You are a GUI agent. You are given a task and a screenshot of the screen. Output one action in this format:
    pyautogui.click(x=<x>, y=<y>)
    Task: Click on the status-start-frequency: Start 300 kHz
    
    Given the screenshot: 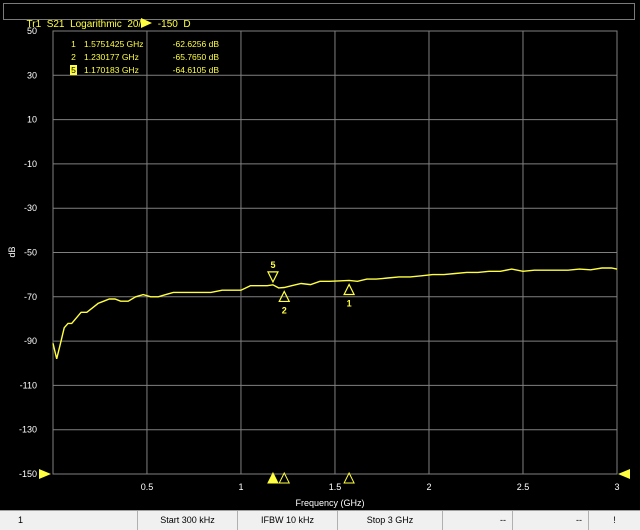 What is the action you would take?
    pyautogui.click(x=188, y=520)
    